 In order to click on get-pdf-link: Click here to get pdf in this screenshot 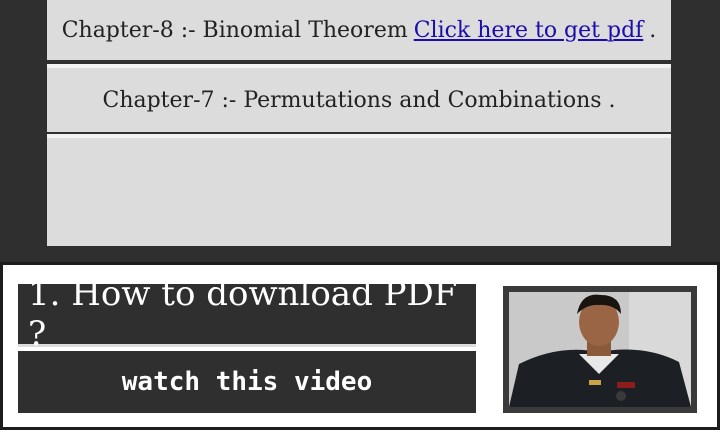, I will do `click(529, 30)`.